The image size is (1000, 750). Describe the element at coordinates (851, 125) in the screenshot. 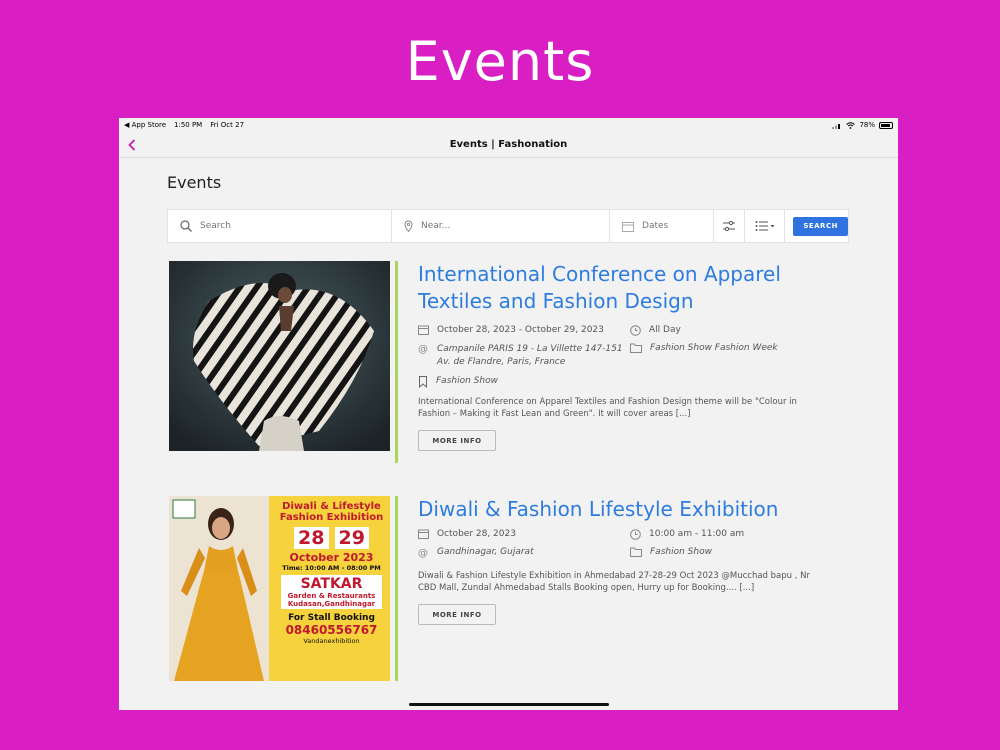

I see `wifi-icon` at that location.